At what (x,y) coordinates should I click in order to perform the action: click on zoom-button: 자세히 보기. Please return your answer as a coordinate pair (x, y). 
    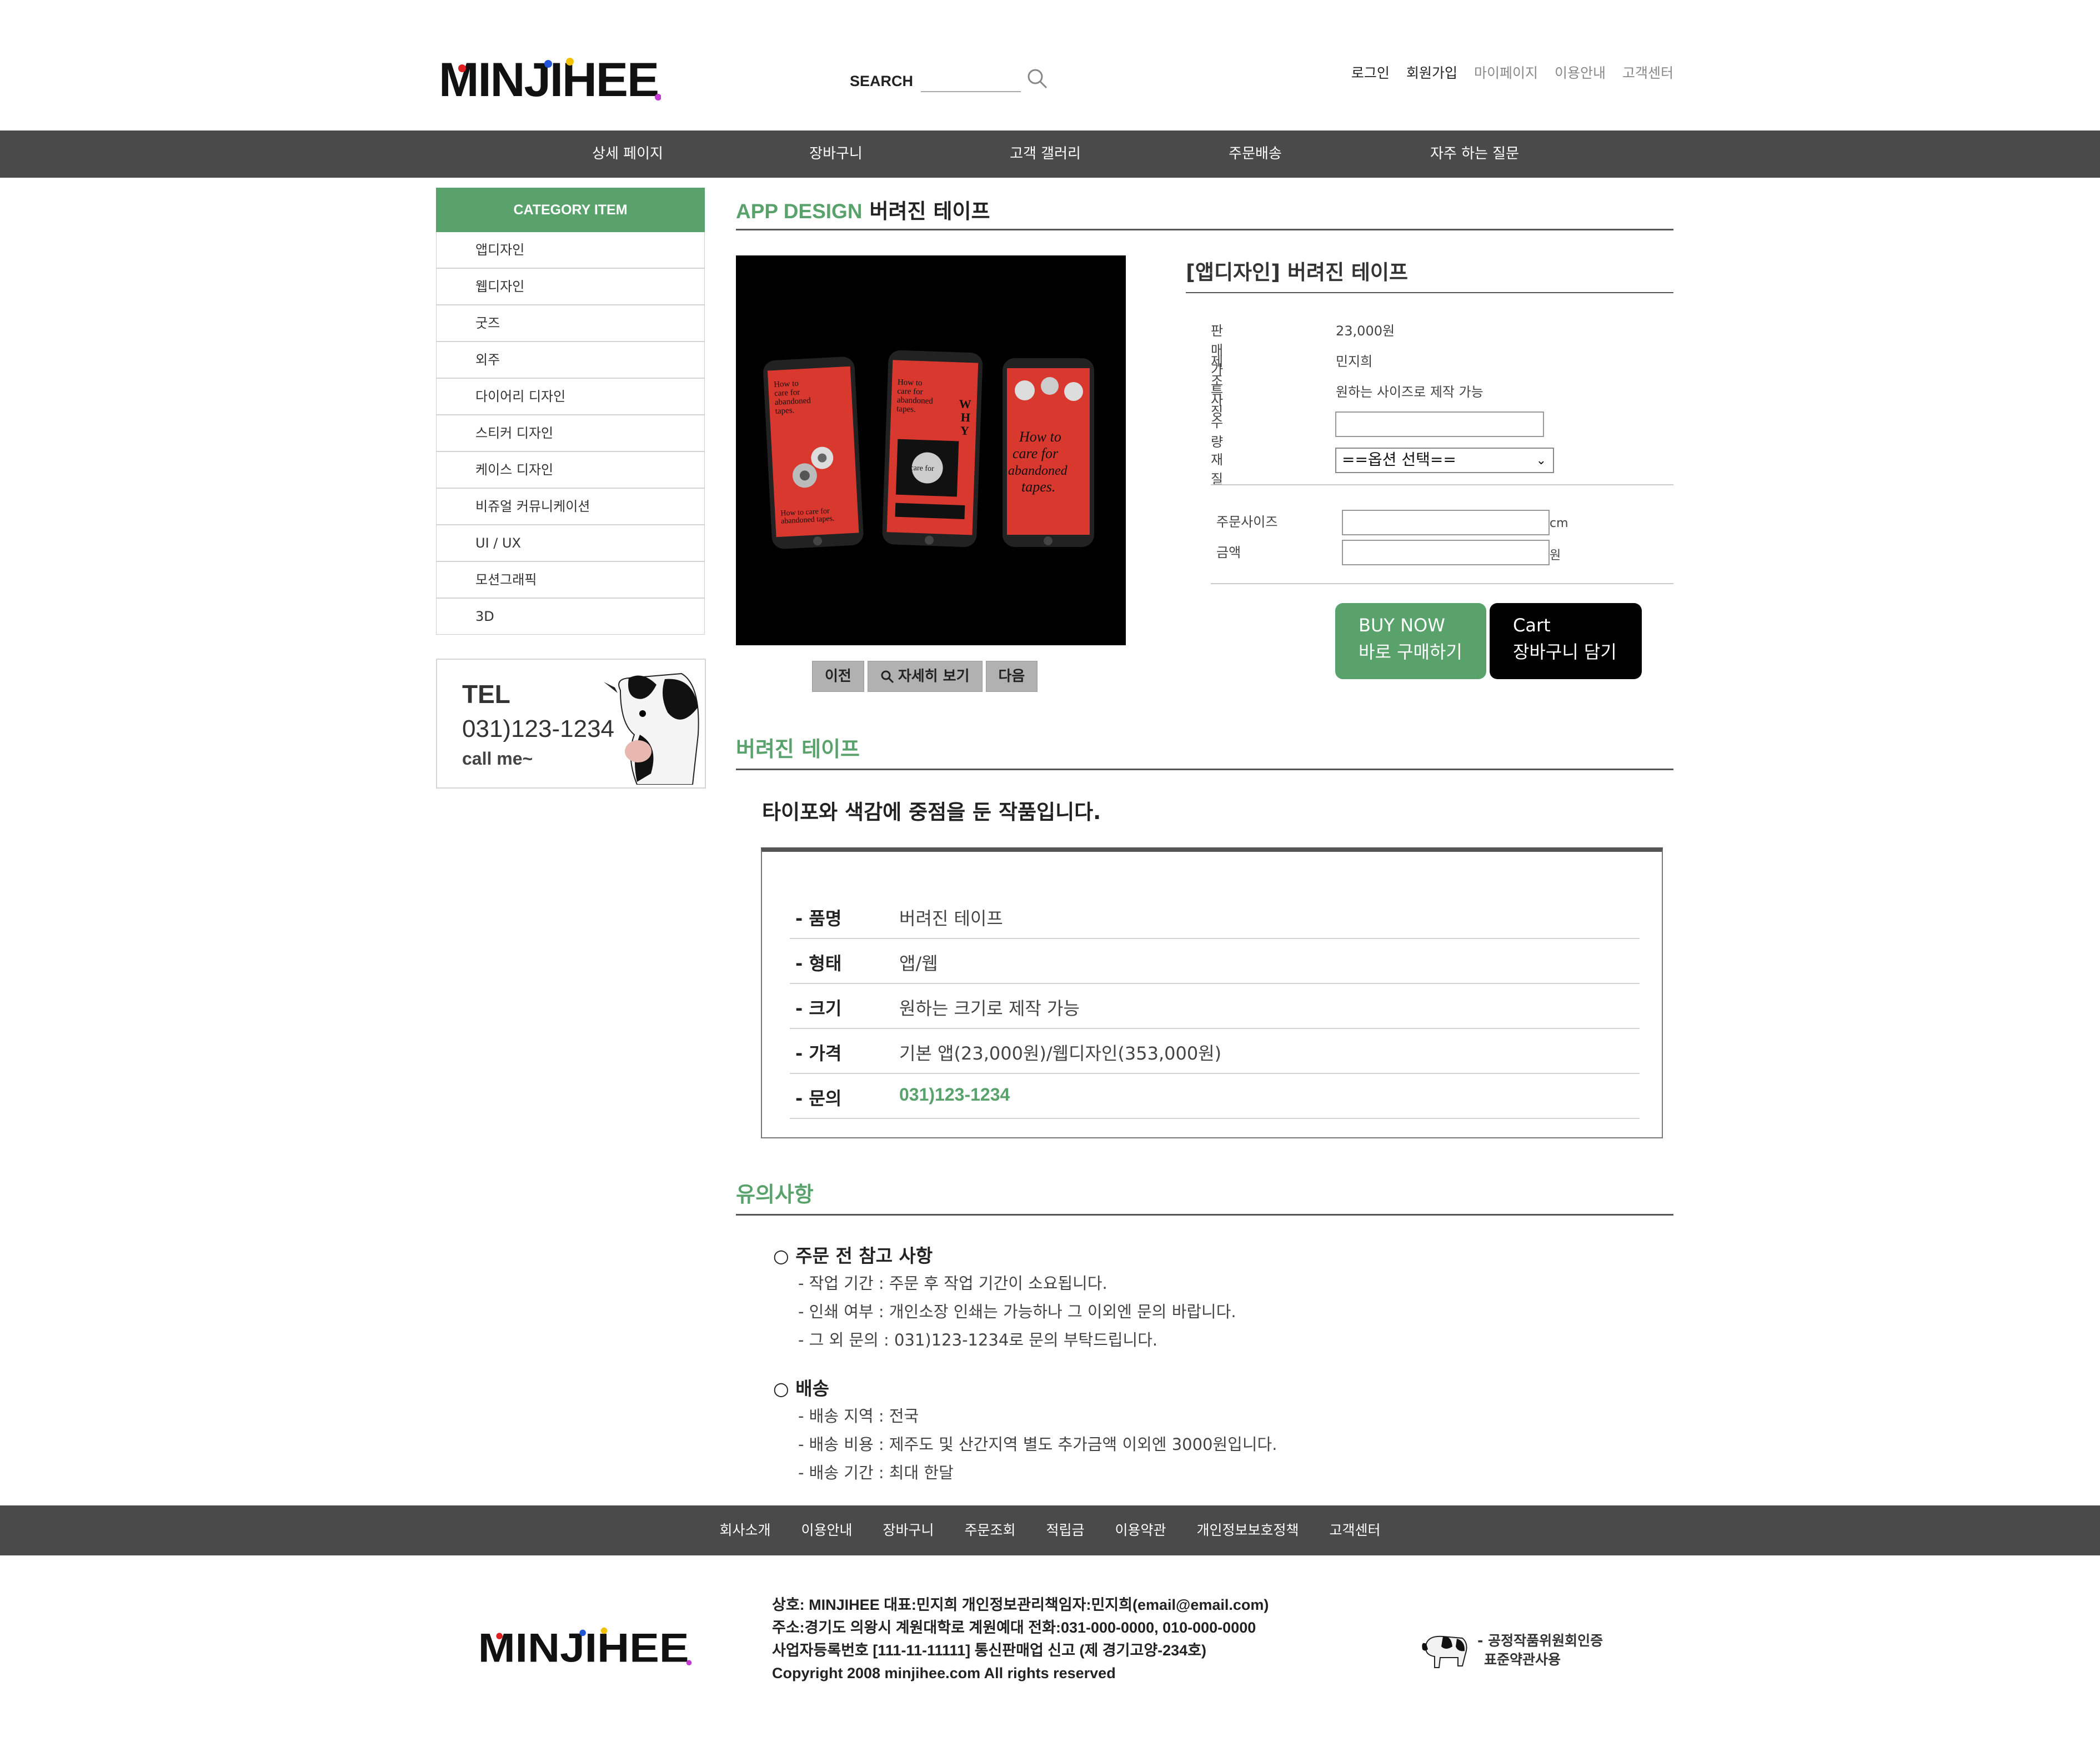
    Looking at the image, I should click on (925, 676).